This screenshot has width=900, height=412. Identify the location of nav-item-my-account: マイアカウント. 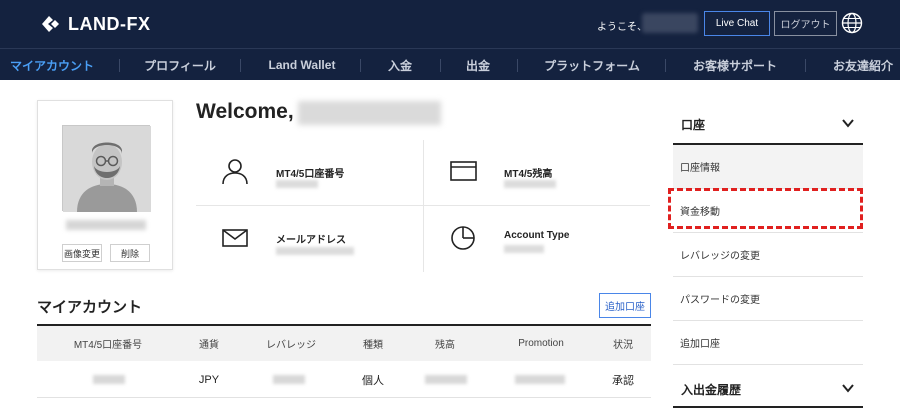
(52, 65).